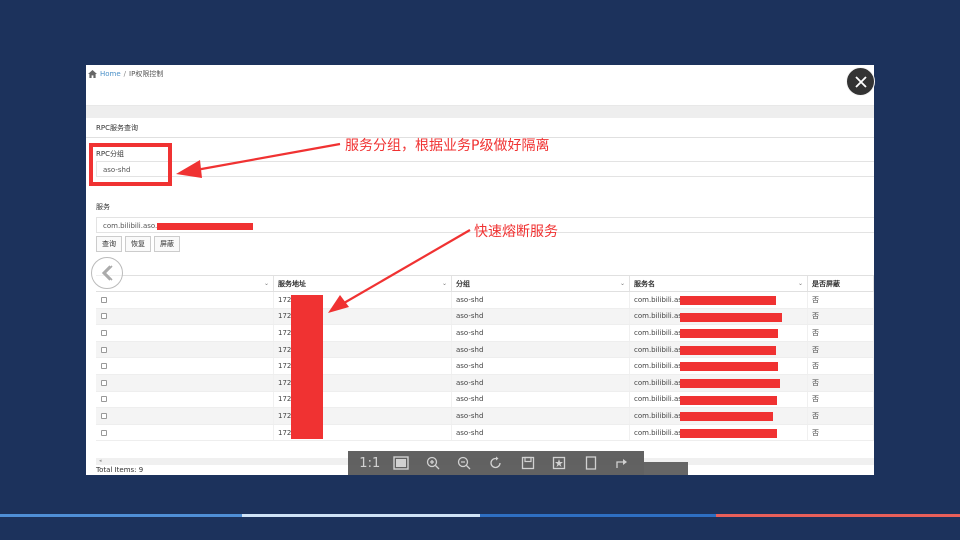  Describe the element at coordinates (205, 226) in the screenshot. I see `service-redaction` at that location.